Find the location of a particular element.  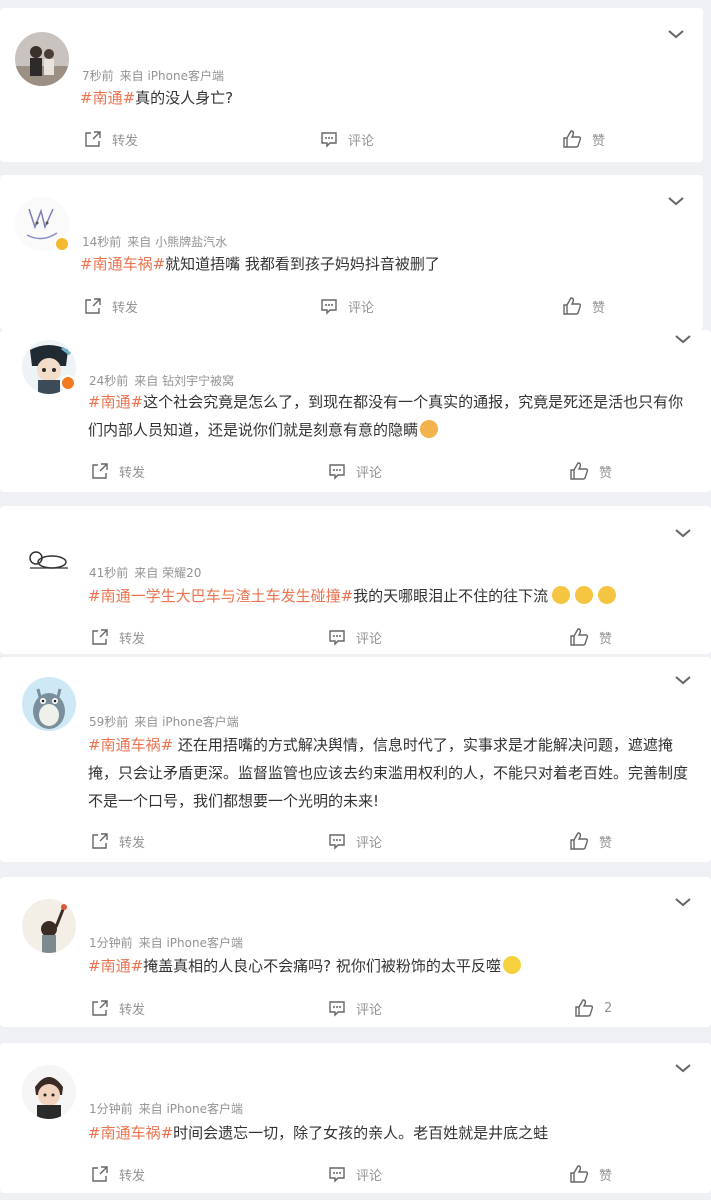

post-text: 时间会遗忘一切，除了女孩的亲人。老百姓就是井底之蛙 is located at coordinates (361, 1133).